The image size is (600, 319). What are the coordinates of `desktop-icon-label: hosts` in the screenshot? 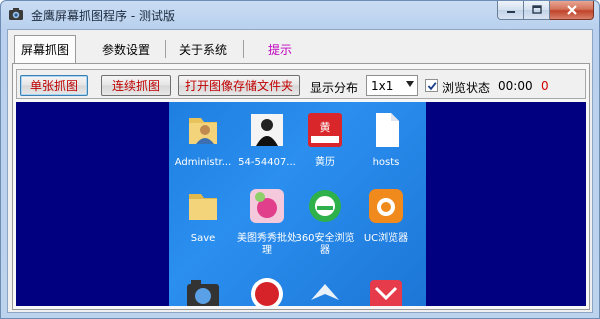 It's located at (386, 162).